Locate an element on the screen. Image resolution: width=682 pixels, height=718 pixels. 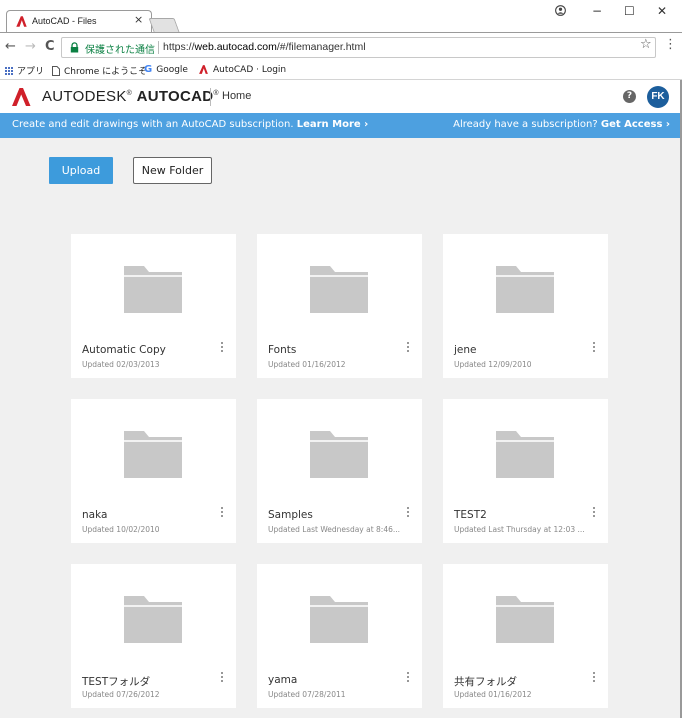
bookmark-autocad-login: AutoCAD · Login is located at coordinates (242, 69).